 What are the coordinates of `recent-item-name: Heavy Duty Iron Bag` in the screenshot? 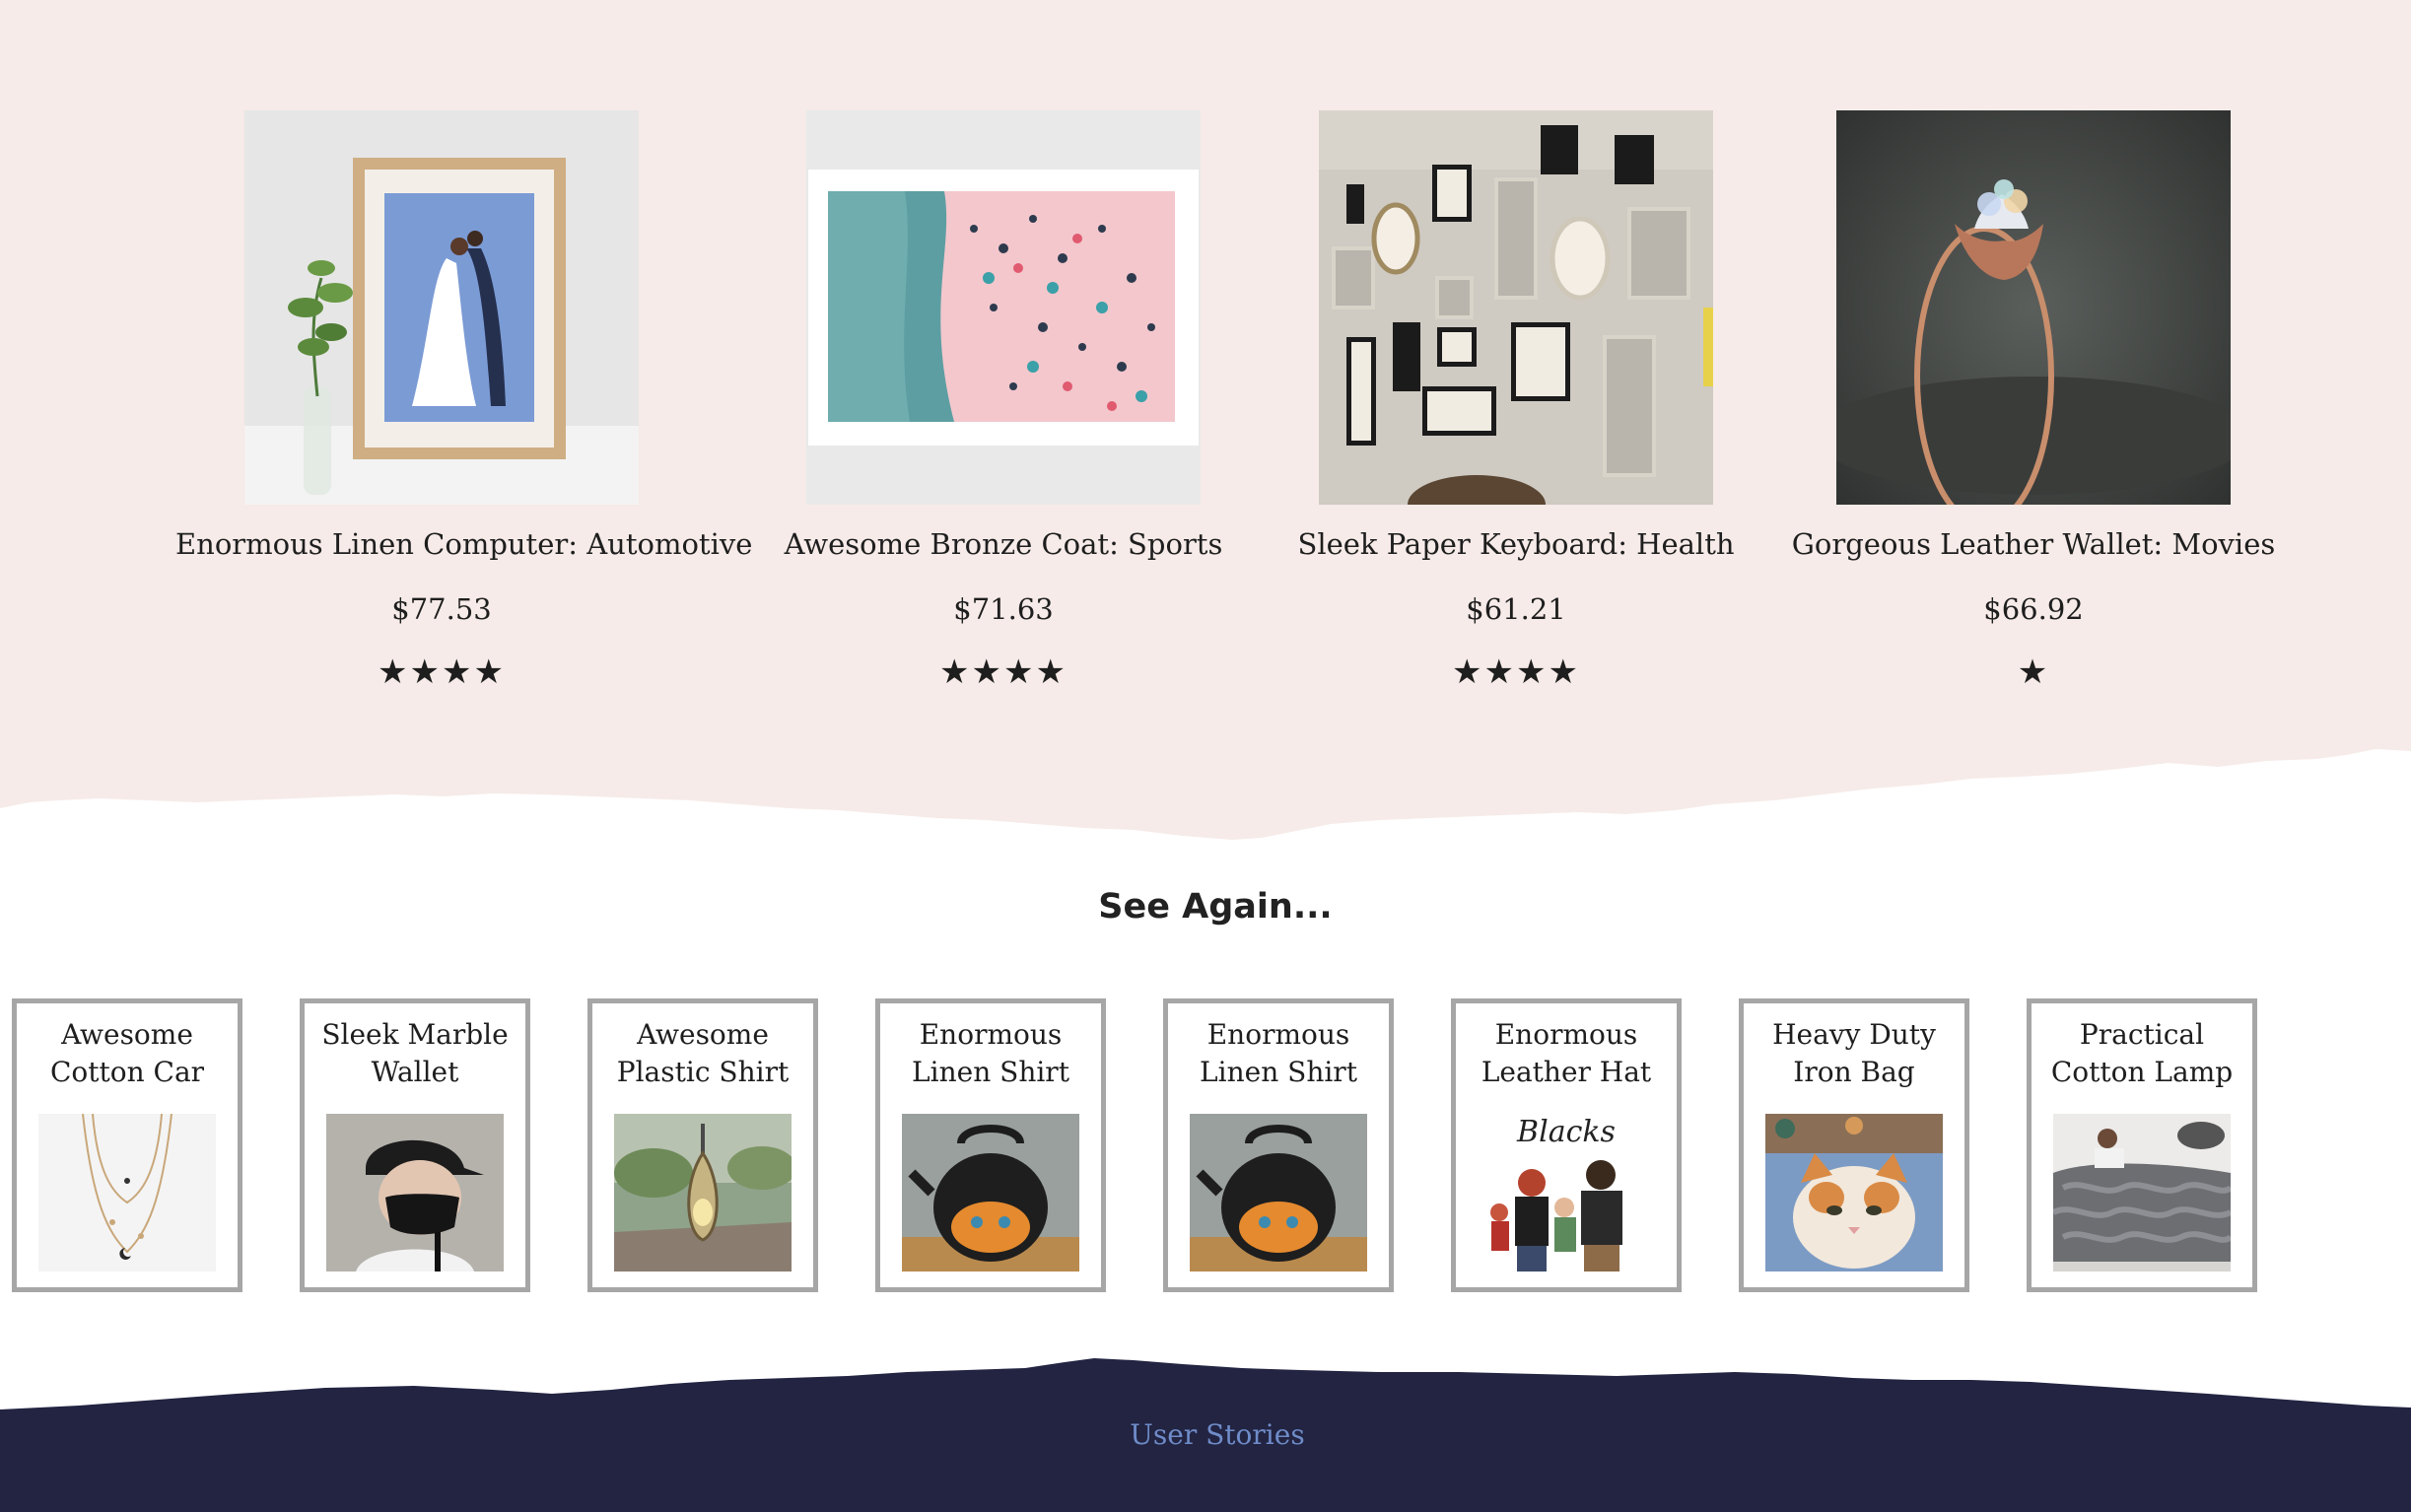 It's located at (1854, 1053).